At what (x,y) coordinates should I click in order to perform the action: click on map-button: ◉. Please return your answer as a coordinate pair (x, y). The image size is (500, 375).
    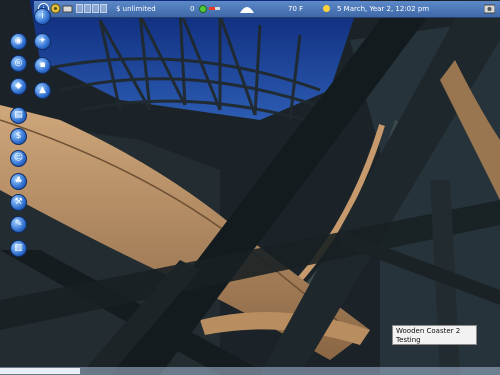
    Looking at the image, I should click on (18, 41).